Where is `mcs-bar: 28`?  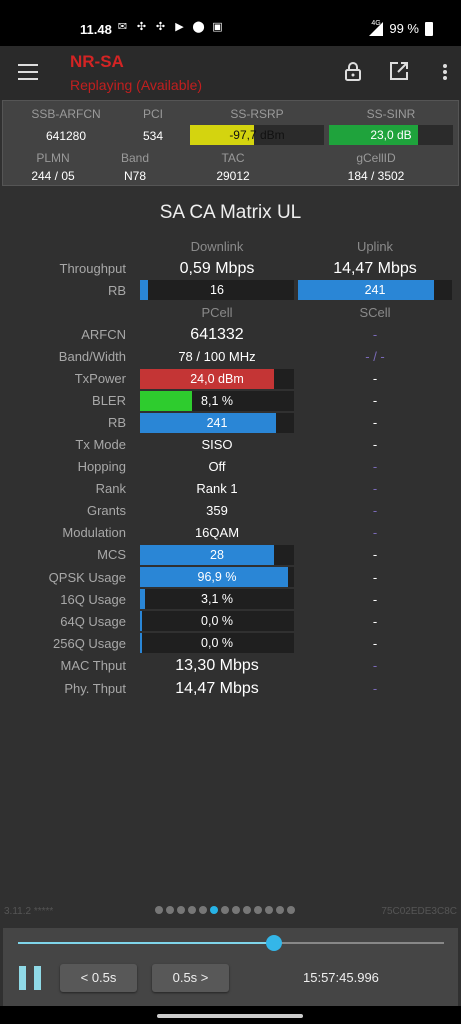
mcs-bar: 28 is located at coordinates (217, 555).